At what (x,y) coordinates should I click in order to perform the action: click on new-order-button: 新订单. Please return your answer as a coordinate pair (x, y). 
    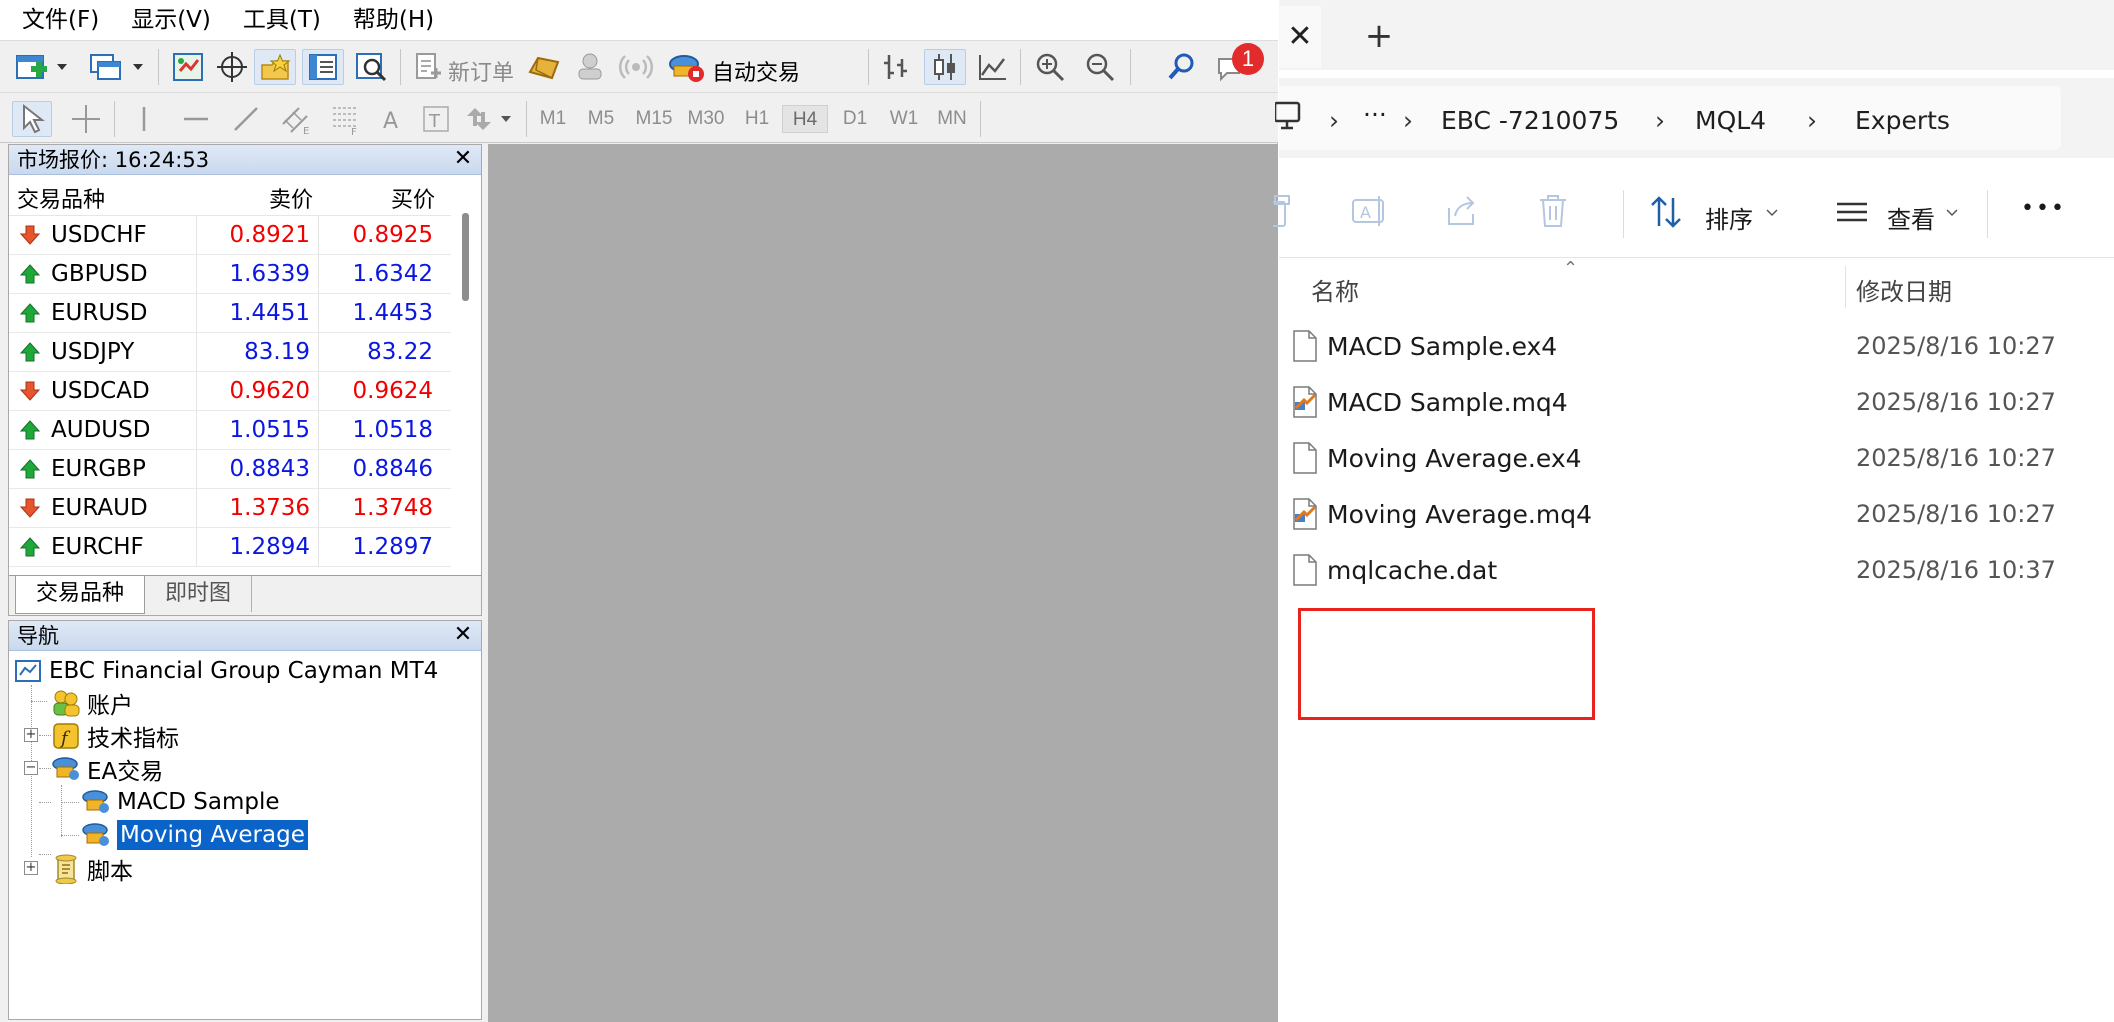
    Looking at the image, I should click on (481, 71).